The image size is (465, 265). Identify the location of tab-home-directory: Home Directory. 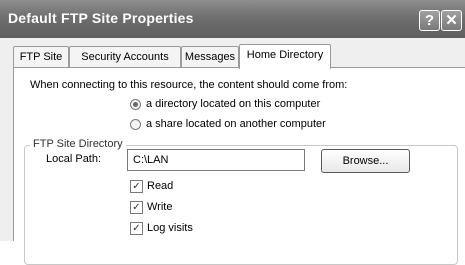
(285, 56).